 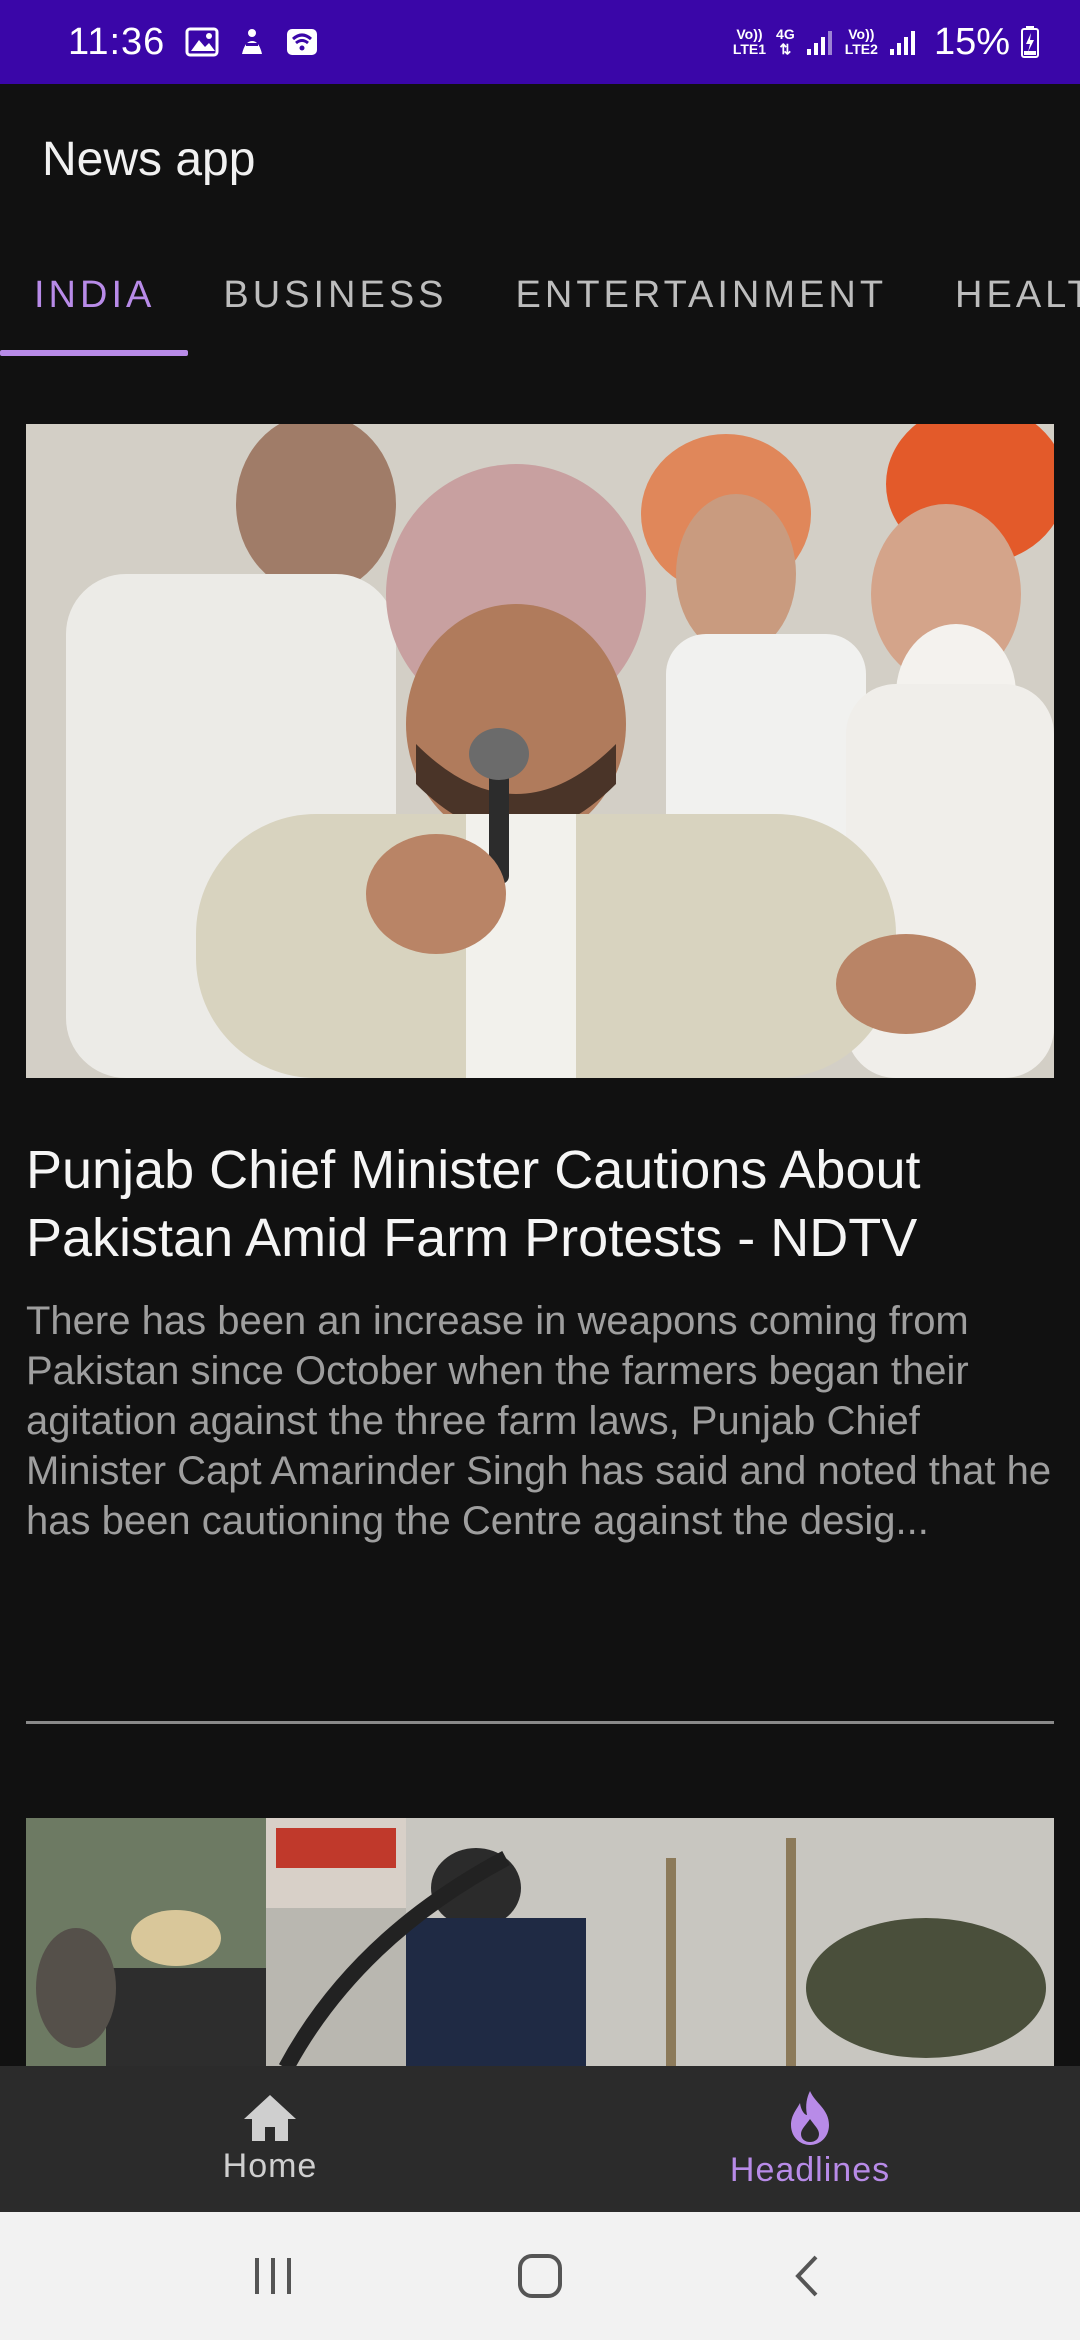 I want to click on tab-entertainment: ENTERTAINMENT, so click(x=702, y=295).